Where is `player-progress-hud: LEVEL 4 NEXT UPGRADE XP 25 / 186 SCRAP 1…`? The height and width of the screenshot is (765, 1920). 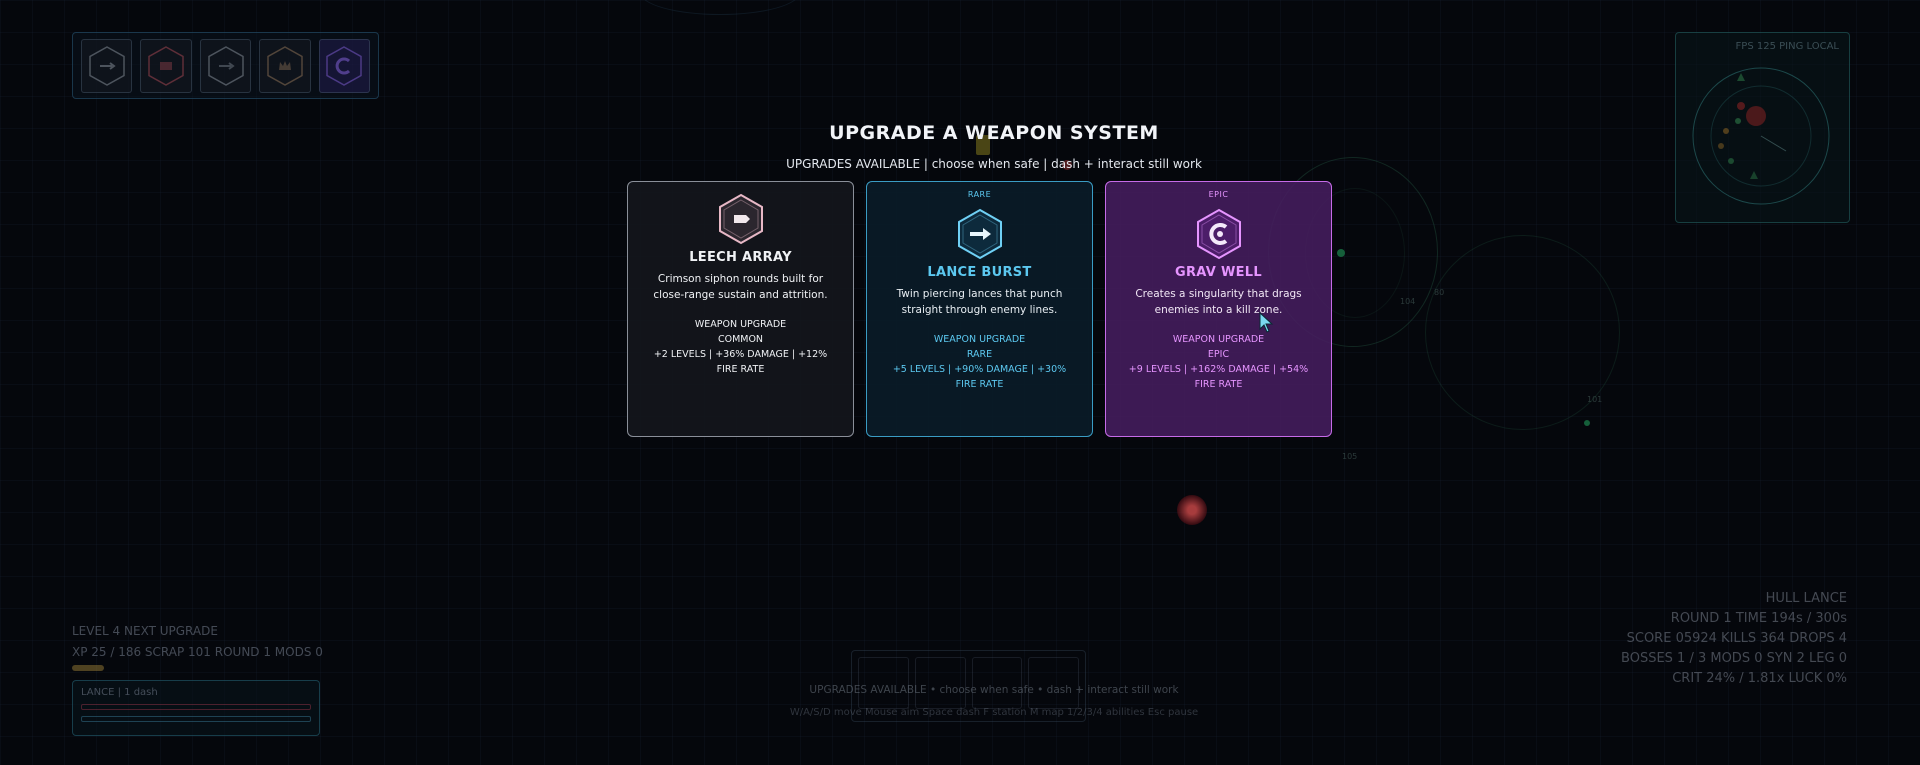
player-progress-hud: LEVEL 4 NEXT UPGRADE XP 25 / 186 SCRAP 1… is located at coordinates (197, 645).